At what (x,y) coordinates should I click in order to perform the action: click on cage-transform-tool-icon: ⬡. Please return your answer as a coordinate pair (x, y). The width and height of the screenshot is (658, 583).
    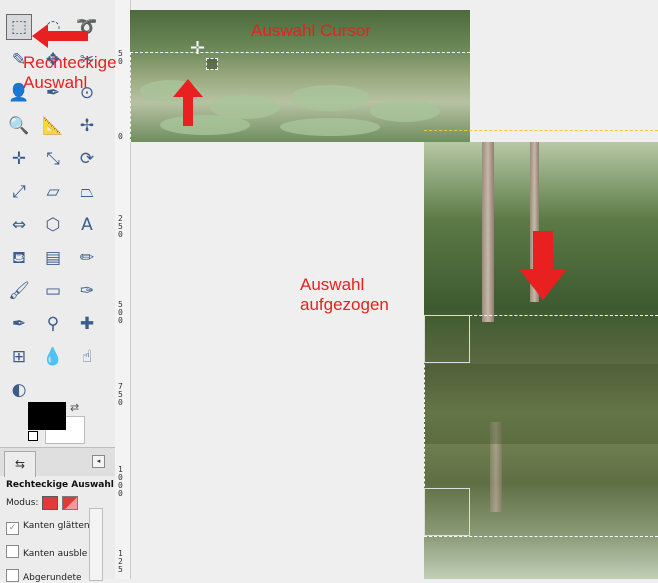
    Looking at the image, I should click on (53, 225).